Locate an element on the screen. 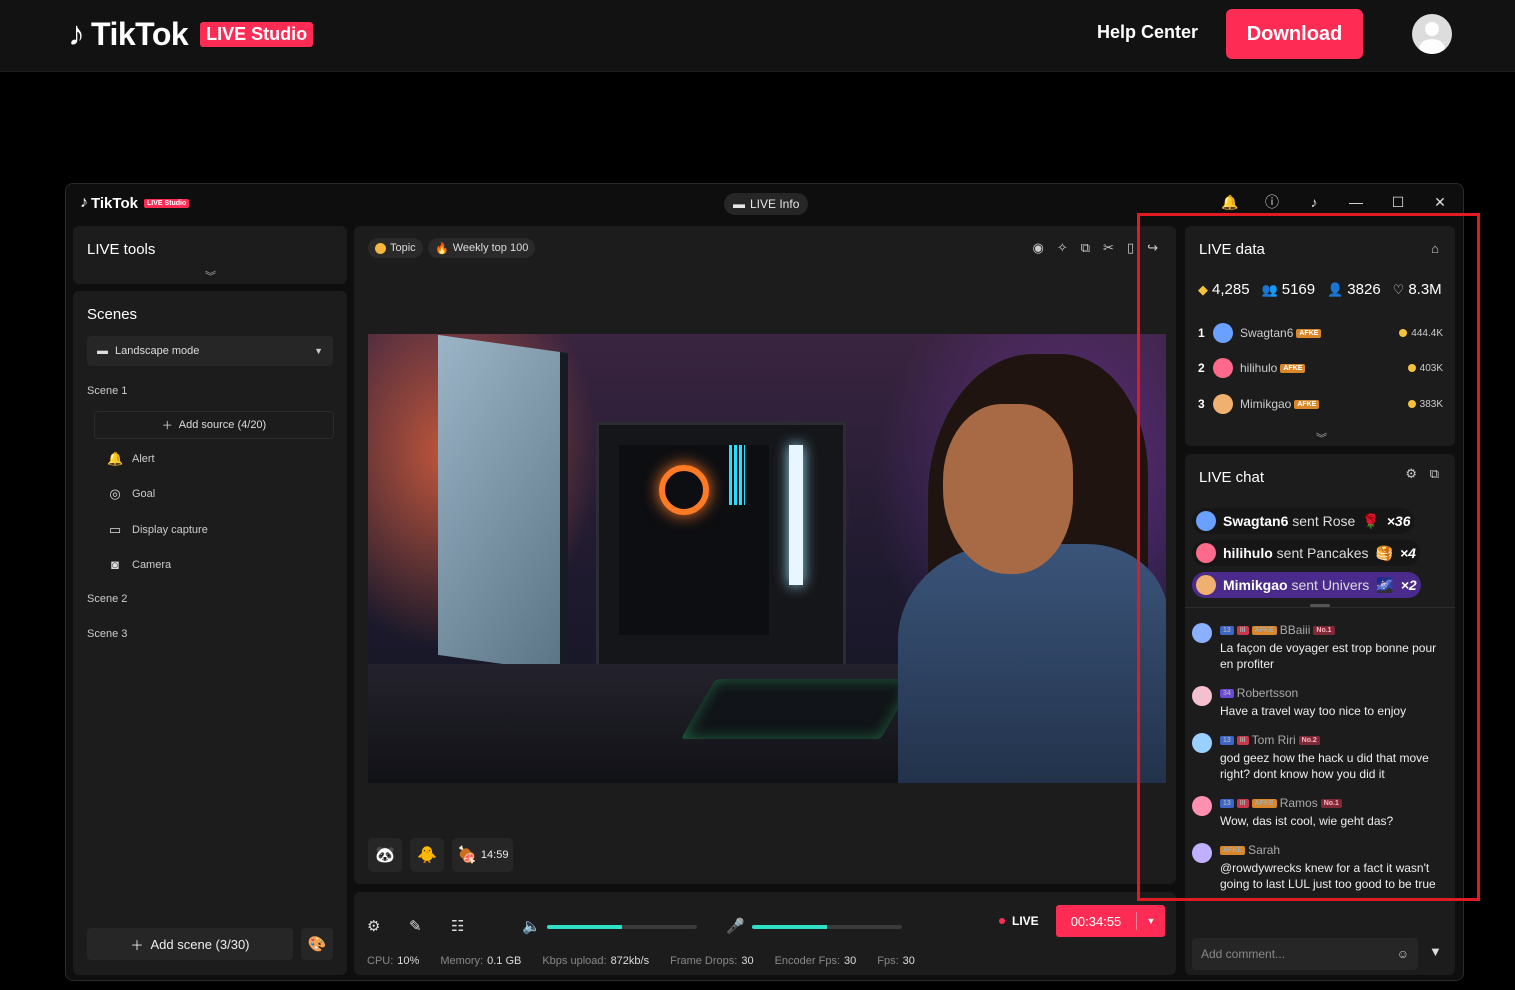  microphone-icon: 🎤 is located at coordinates (735, 926).